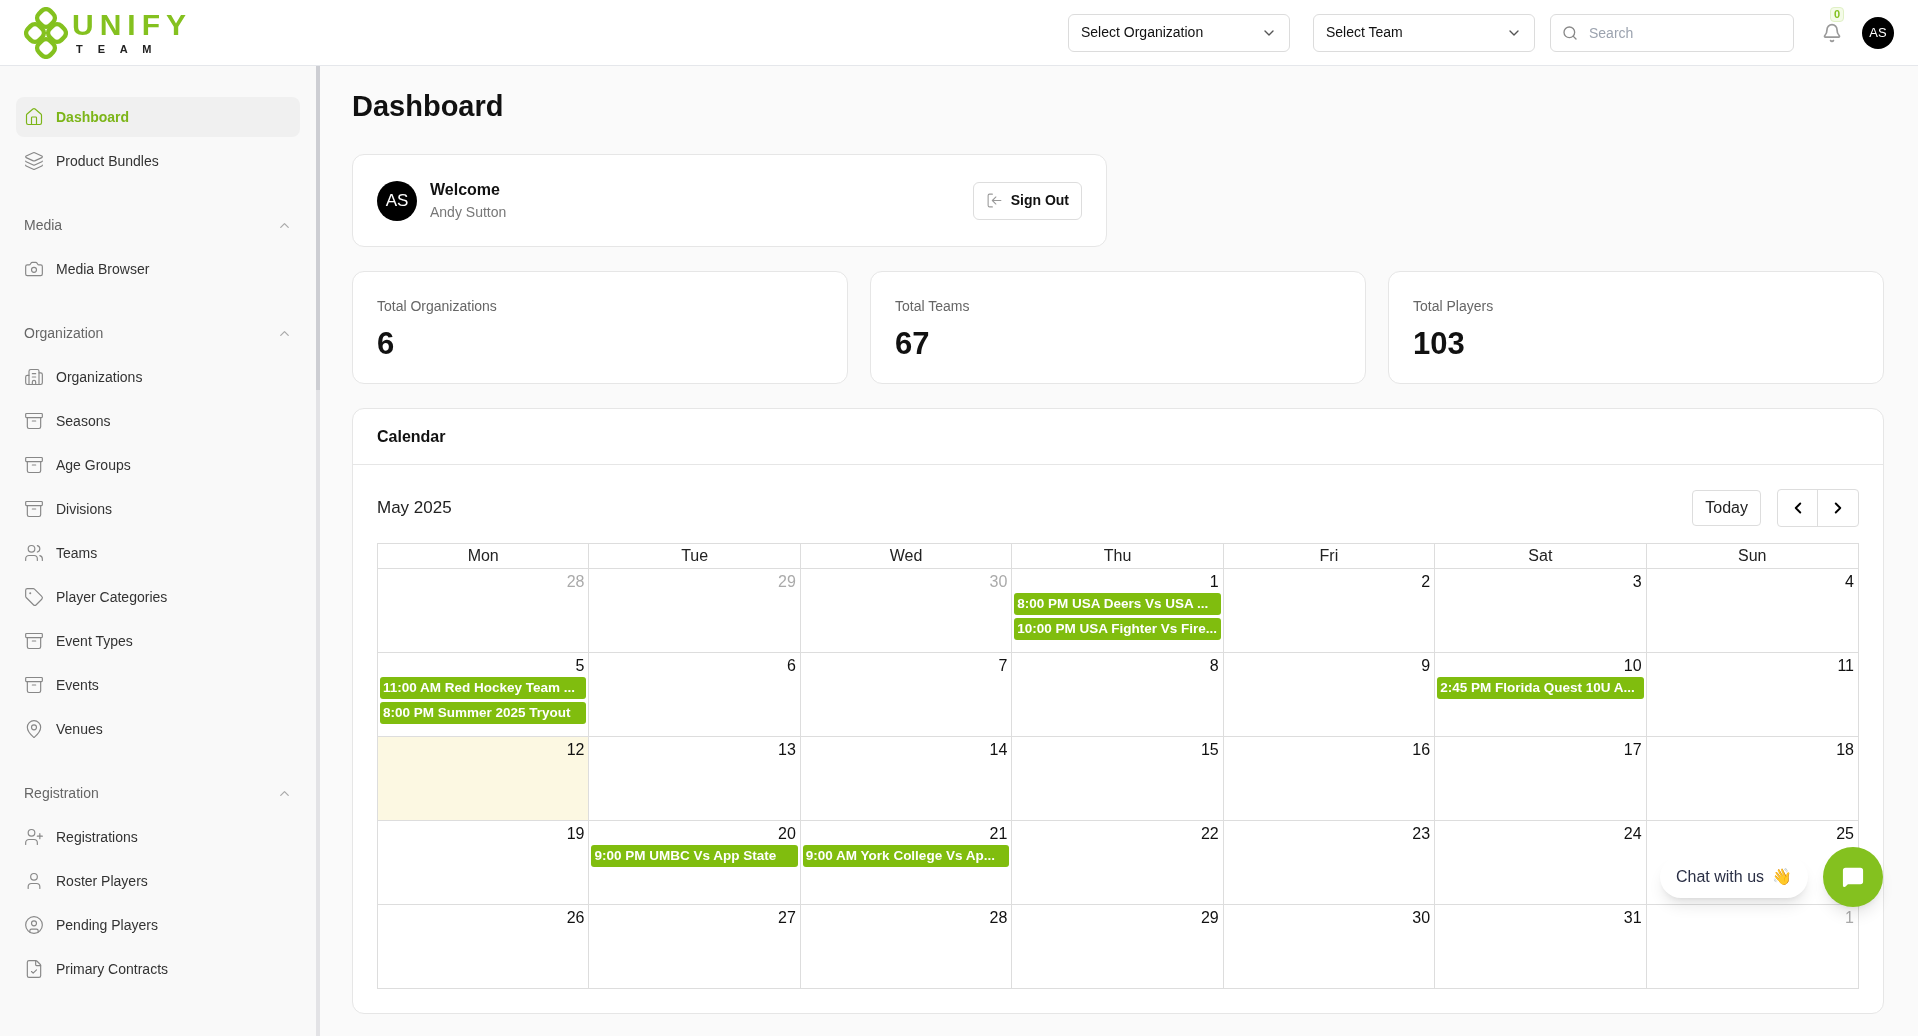 This screenshot has width=1918, height=1036. I want to click on day-number: 19, so click(576, 834).